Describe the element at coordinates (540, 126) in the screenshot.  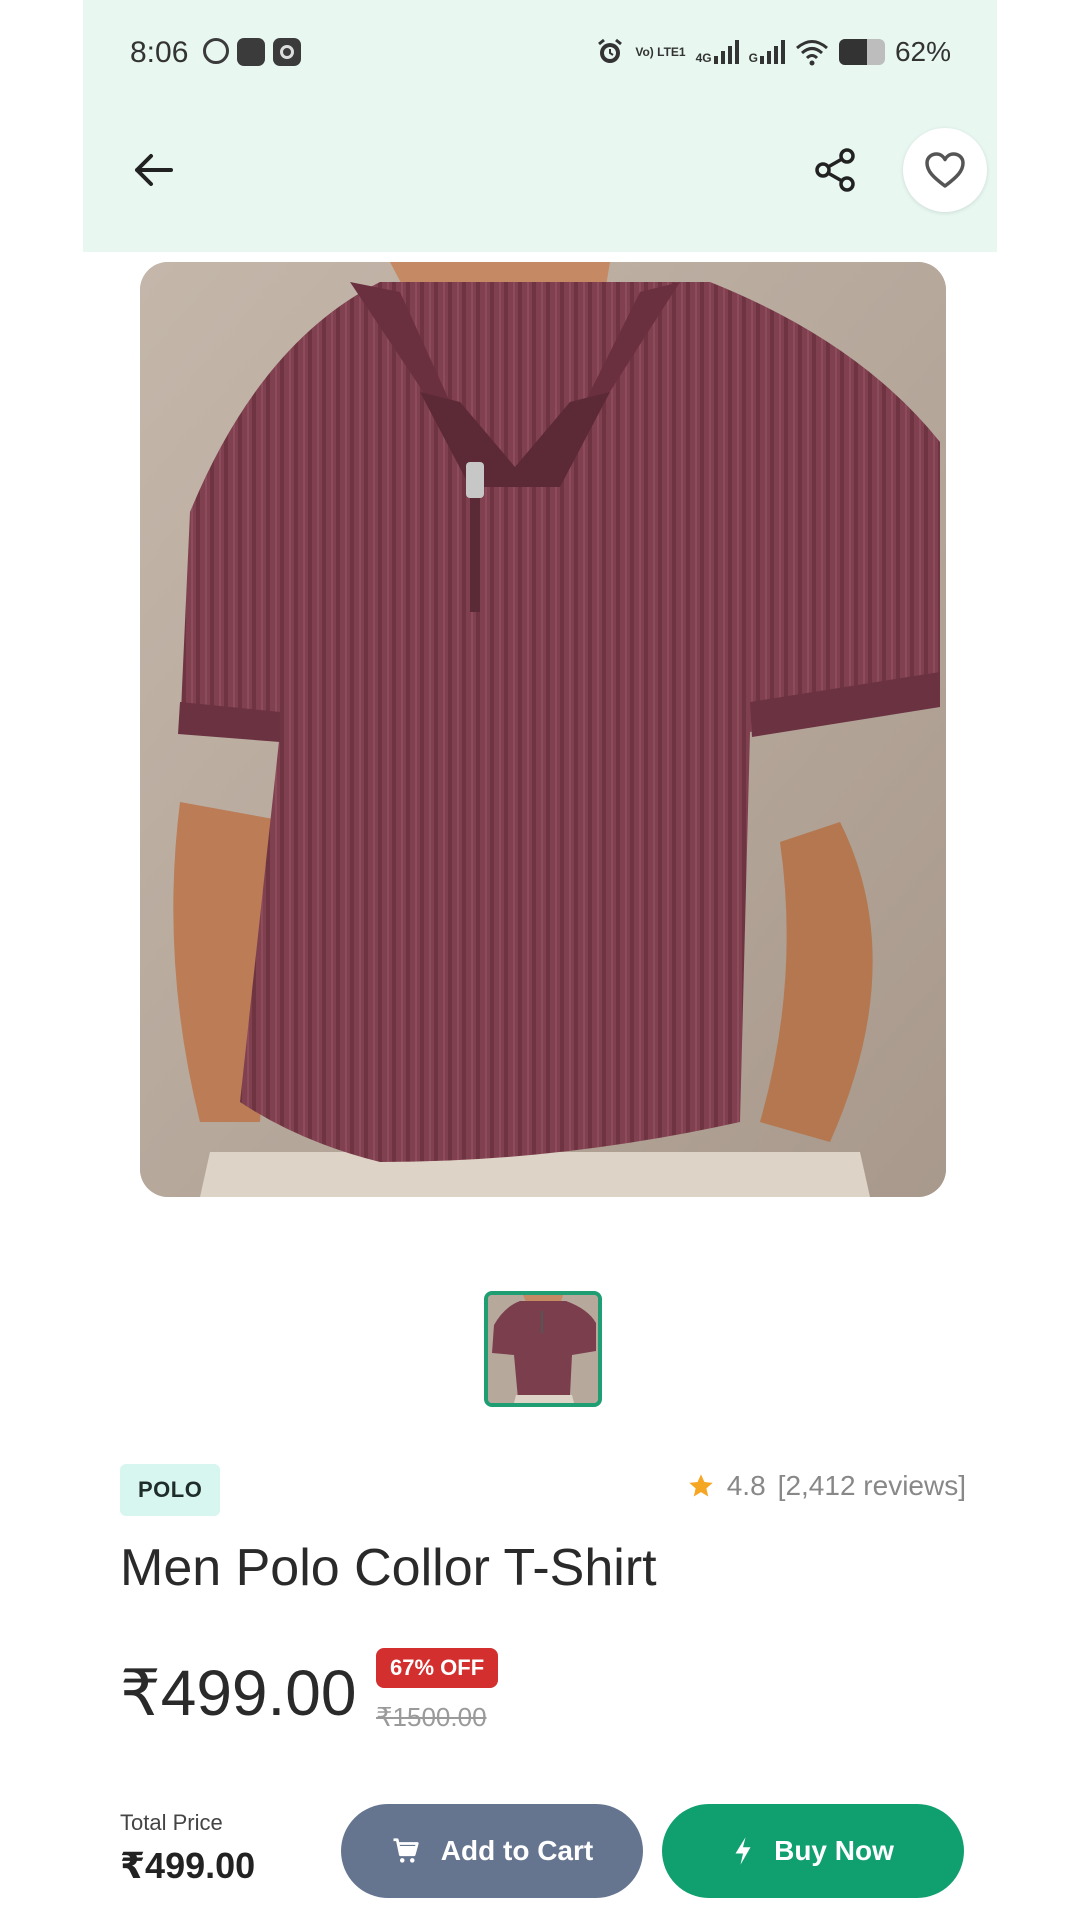
I see `top-bar: 8:06 Vo) LTE1 4G G 62%` at that location.